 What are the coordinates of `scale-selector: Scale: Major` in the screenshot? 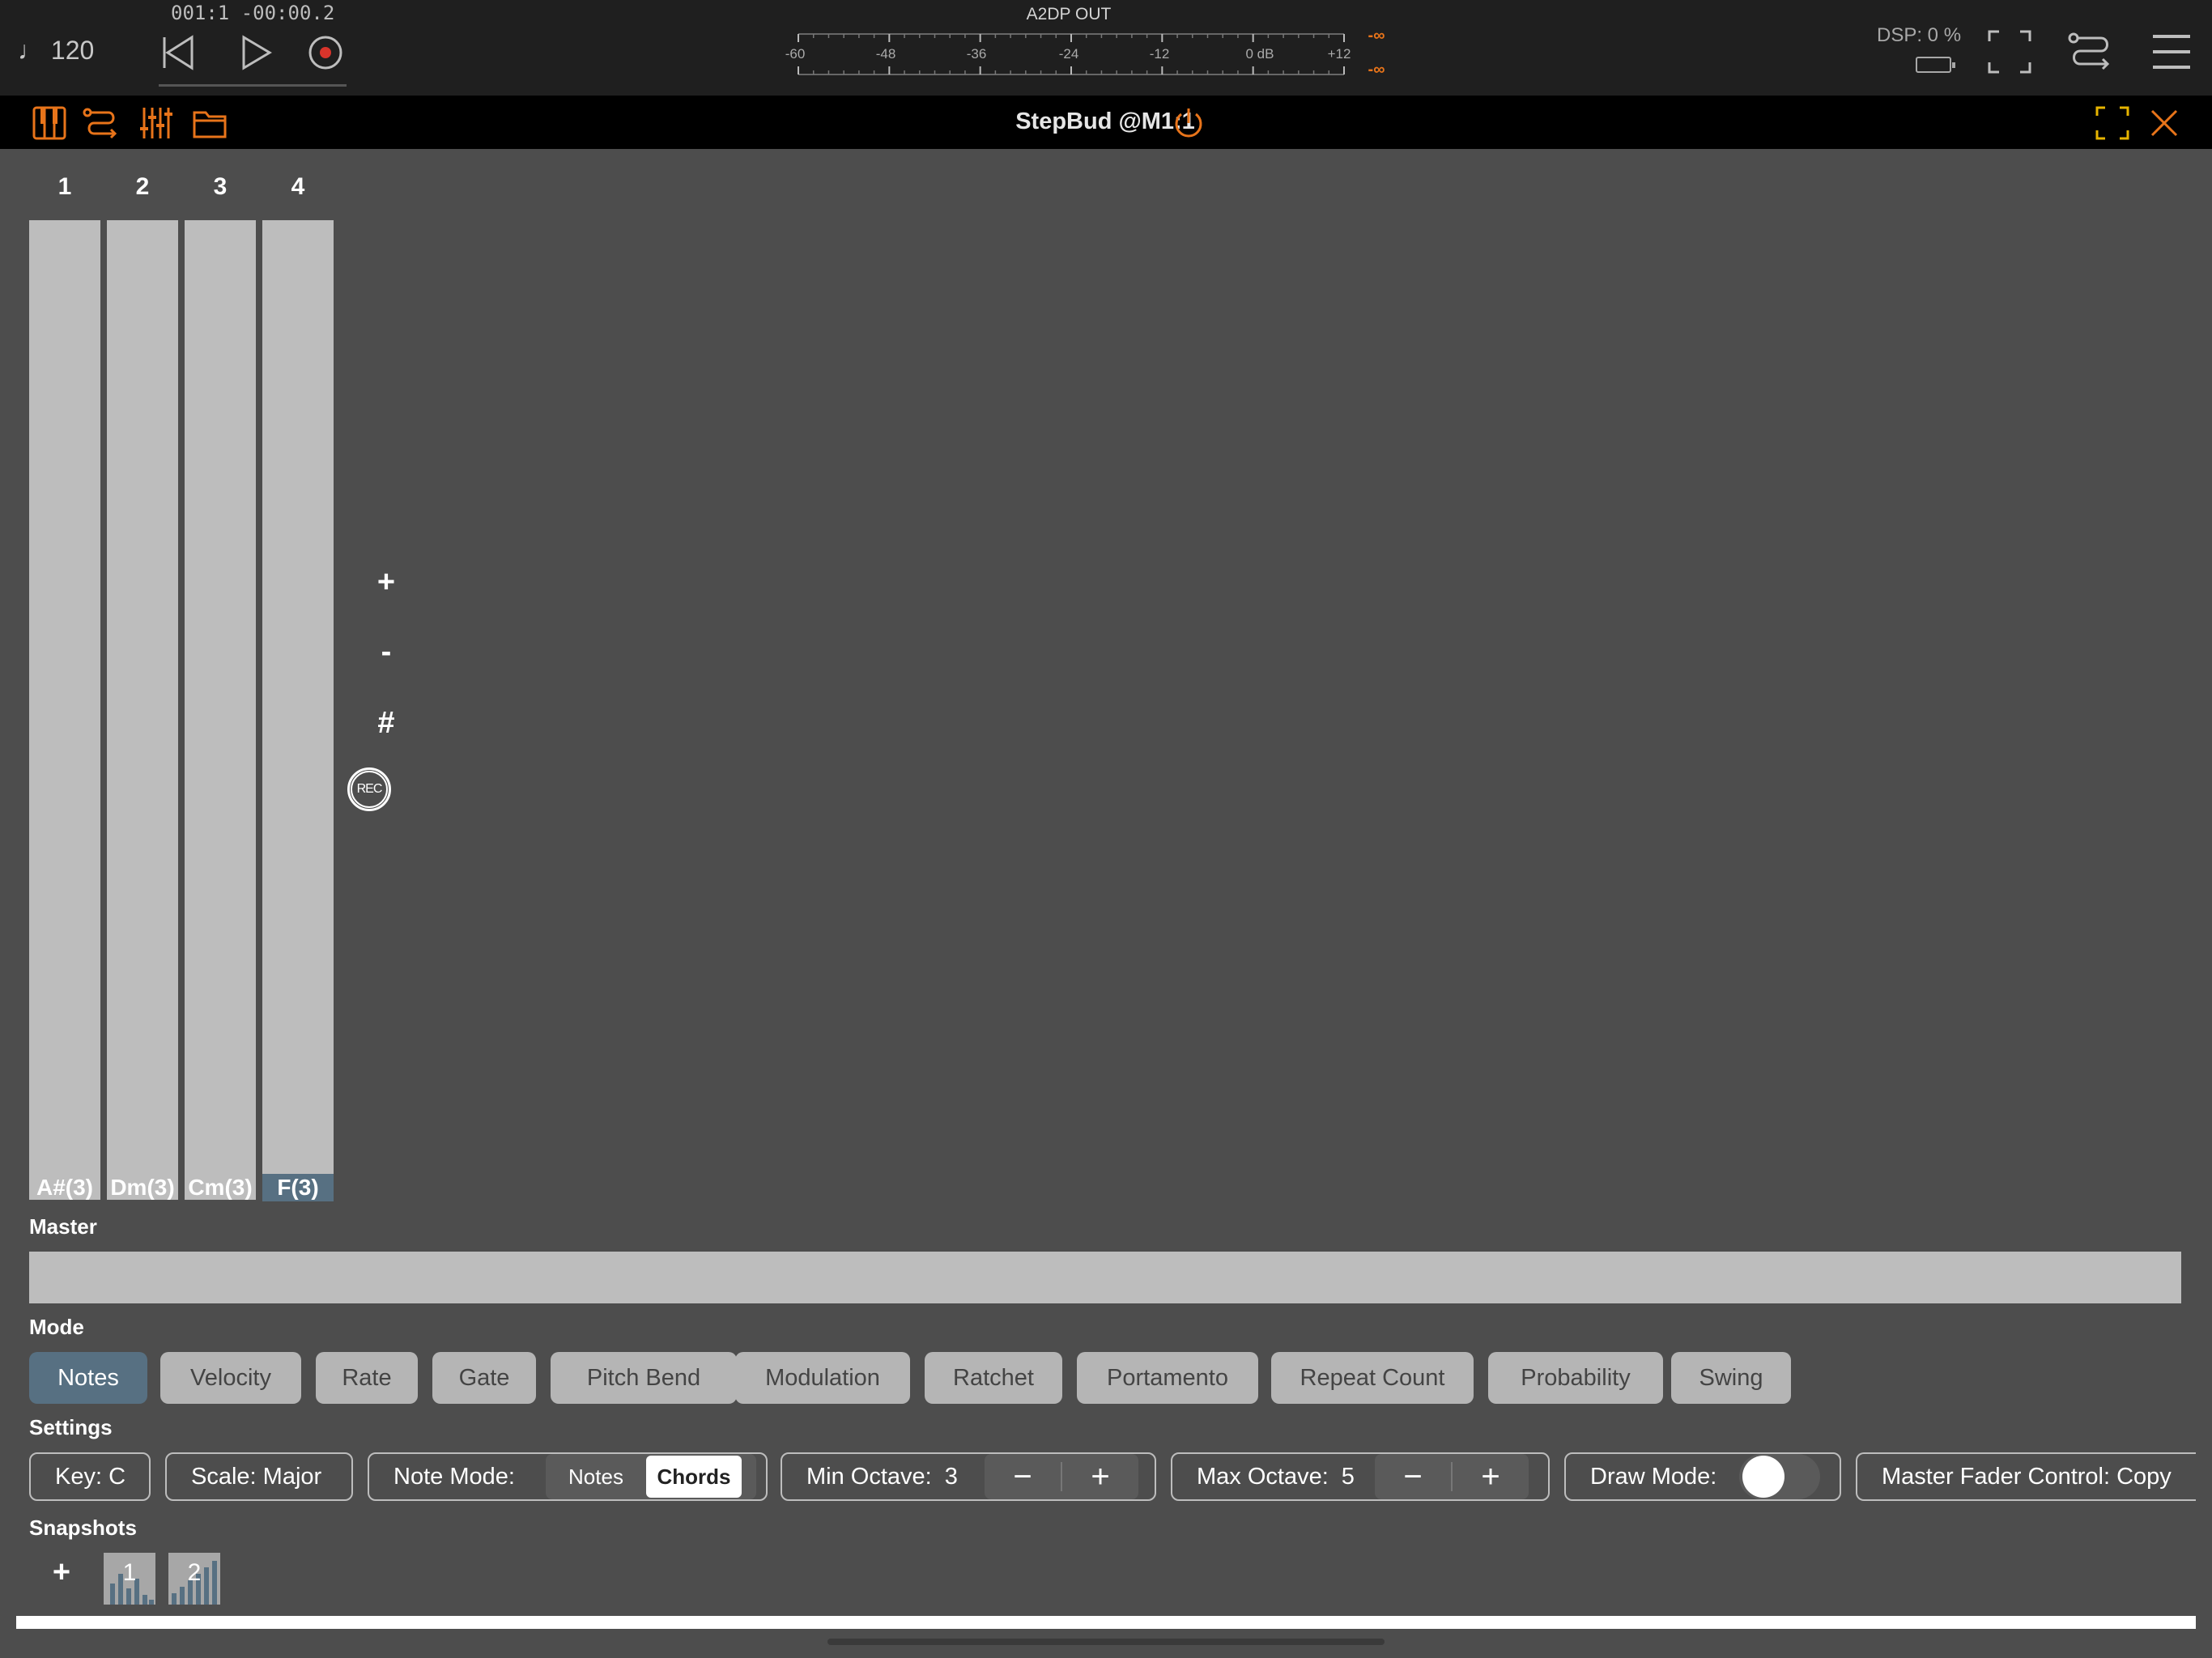 It's located at (259, 1476).